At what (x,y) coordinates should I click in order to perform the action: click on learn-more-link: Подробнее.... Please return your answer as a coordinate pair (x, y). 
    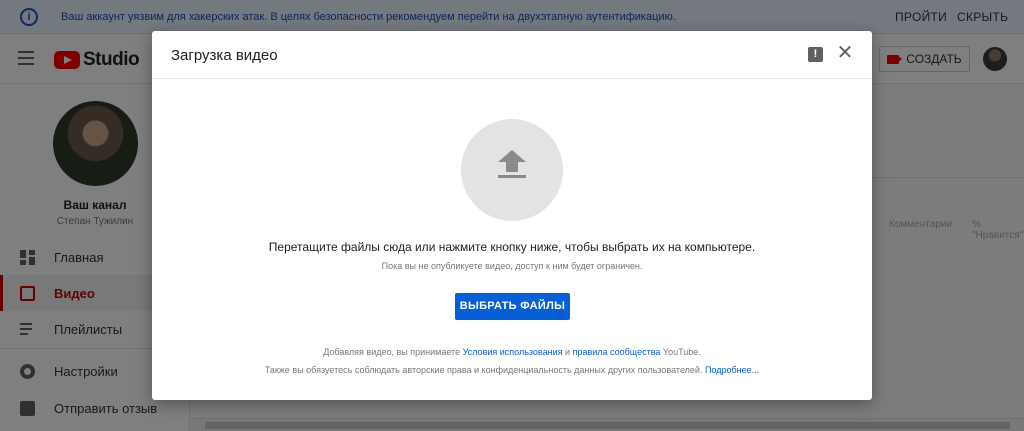
    Looking at the image, I should click on (732, 370).